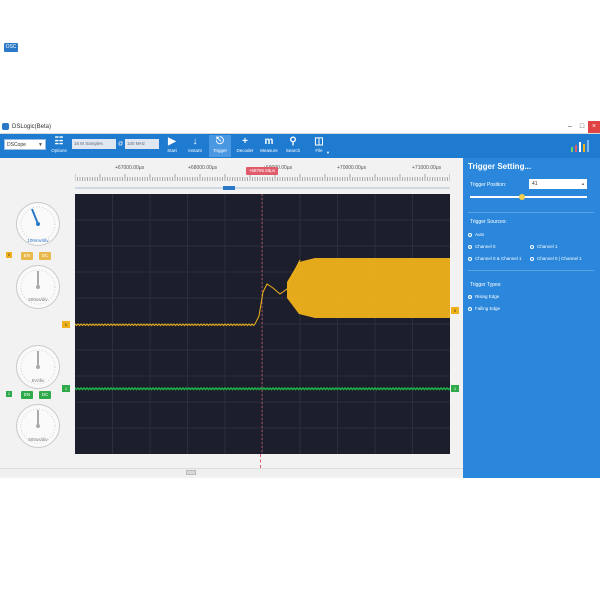 This screenshot has height=600, width=600. Describe the element at coordinates (269, 141) in the screenshot. I see `measure-icon: m` at that location.